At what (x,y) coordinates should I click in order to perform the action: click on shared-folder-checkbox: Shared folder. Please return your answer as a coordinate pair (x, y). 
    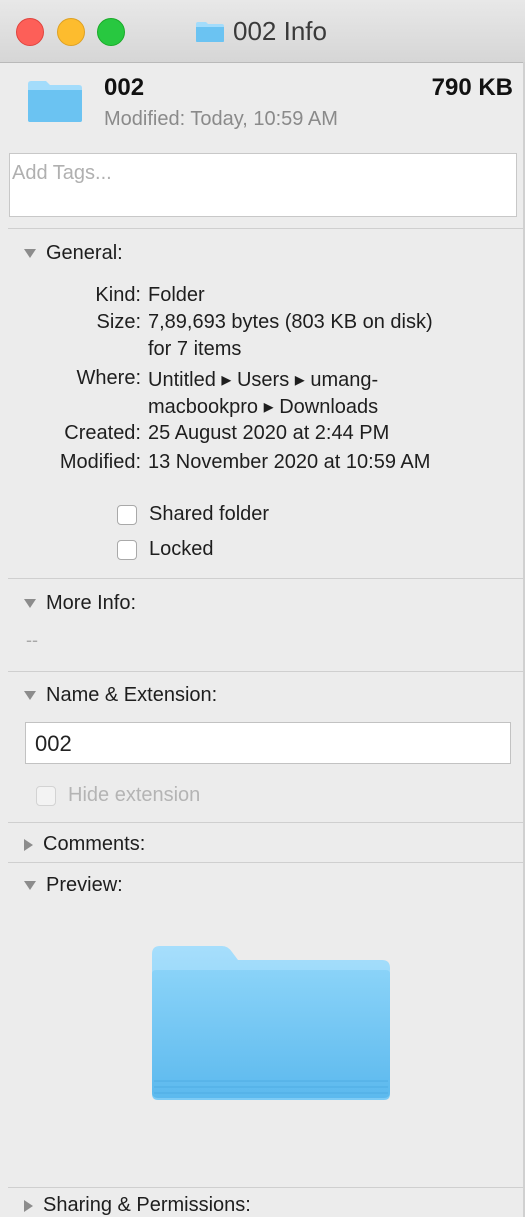
    Looking at the image, I should click on (193, 514).